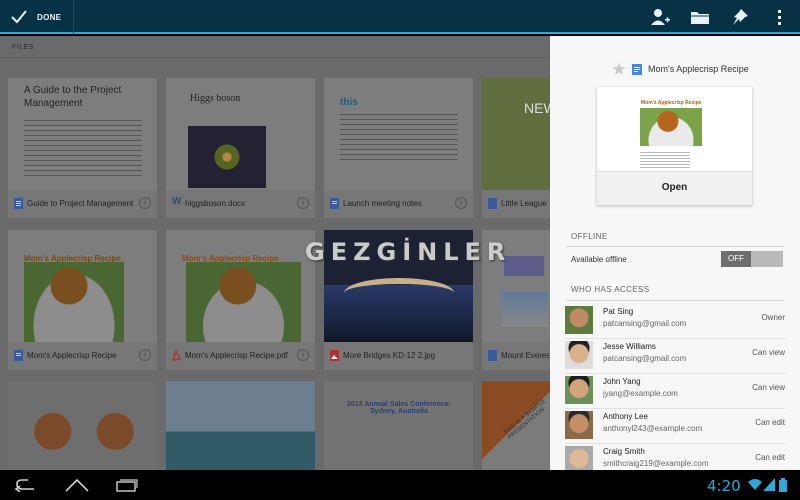  What do you see at coordinates (783, 485) in the screenshot?
I see `battery-icon` at bounding box center [783, 485].